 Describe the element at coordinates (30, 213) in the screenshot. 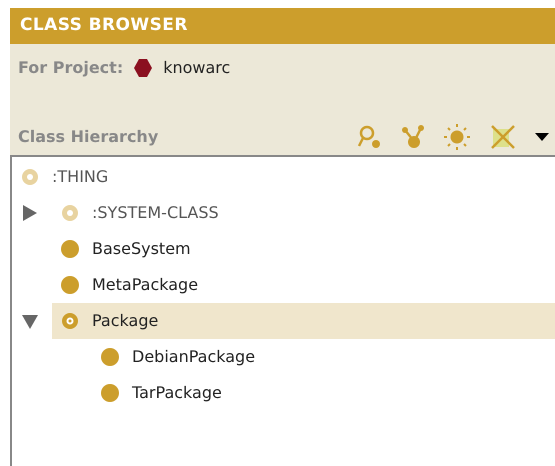

I see `expand-arrow-icon` at that location.